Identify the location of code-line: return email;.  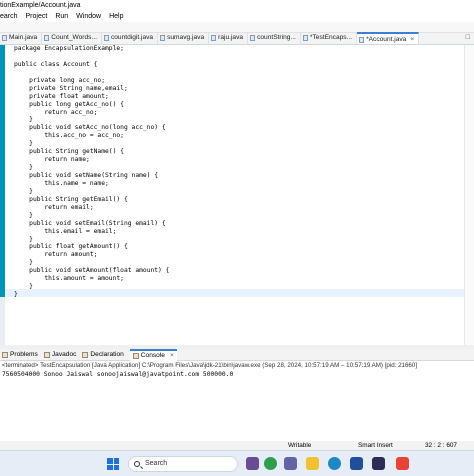
(91, 208).